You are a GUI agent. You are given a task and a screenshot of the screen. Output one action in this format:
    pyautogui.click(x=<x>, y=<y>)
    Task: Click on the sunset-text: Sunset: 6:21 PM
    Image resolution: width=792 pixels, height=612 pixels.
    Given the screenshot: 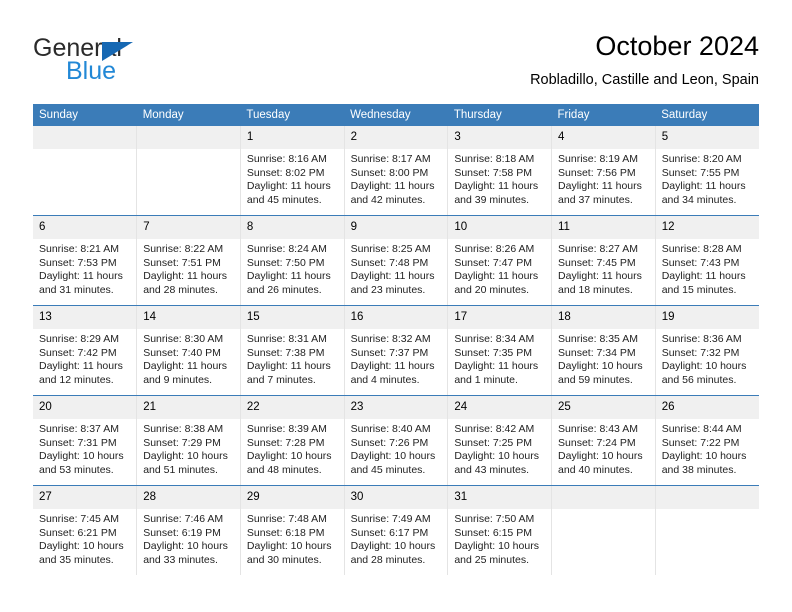 What is the action you would take?
    pyautogui.click(x=78, y=532)
    